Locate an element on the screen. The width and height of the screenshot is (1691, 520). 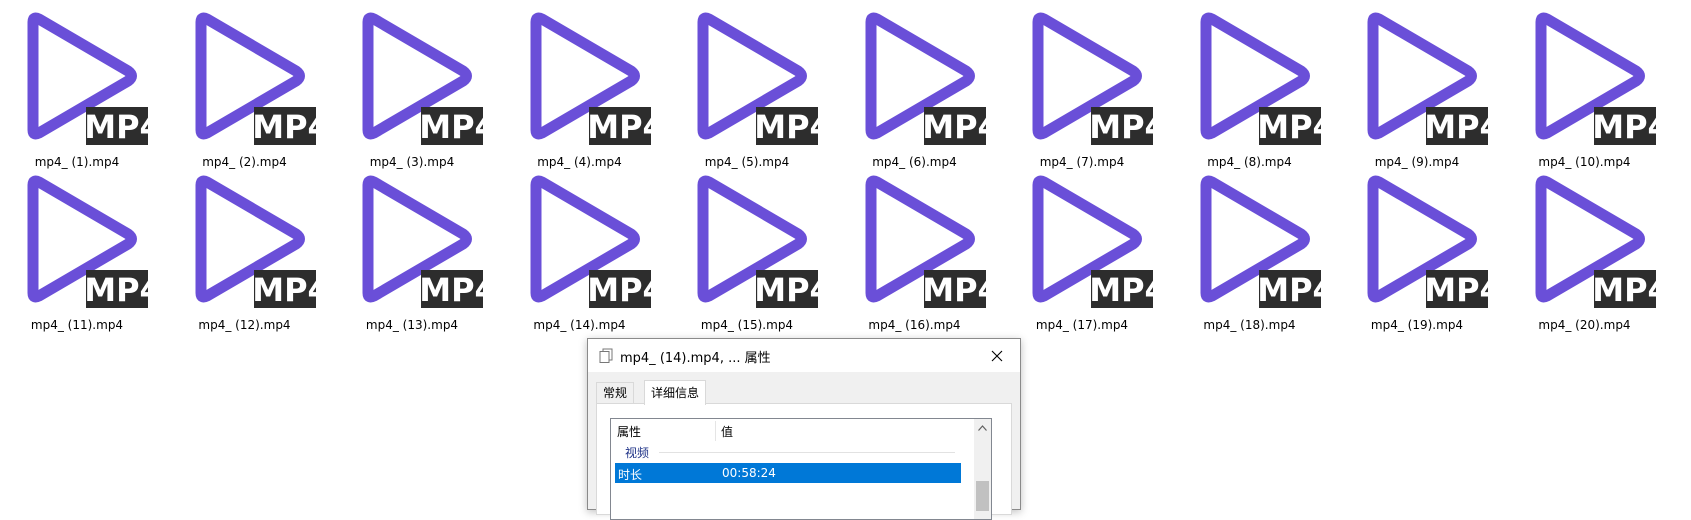
file-name: mp4_ (19).mp4 is located at coordinates (1417, 325).